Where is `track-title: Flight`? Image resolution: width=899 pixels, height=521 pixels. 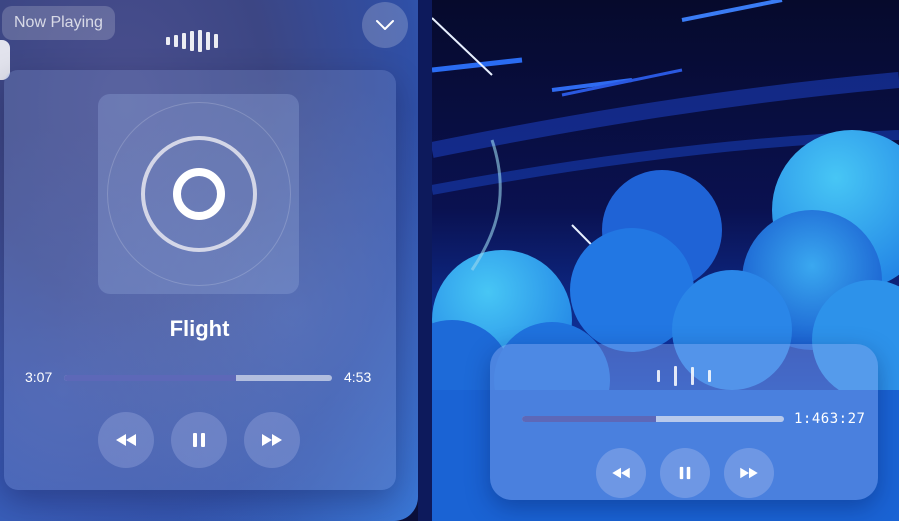
track-title: Flight is located at coordinates (199, 328).